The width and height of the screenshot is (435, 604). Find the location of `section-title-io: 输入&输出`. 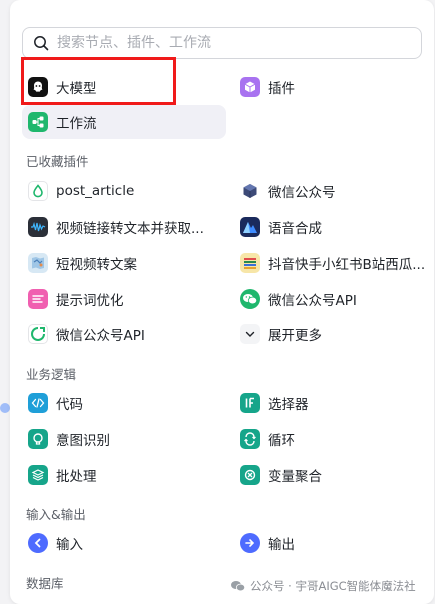

section-title-io: 输入&输出 is located at coordinates (56, 514).